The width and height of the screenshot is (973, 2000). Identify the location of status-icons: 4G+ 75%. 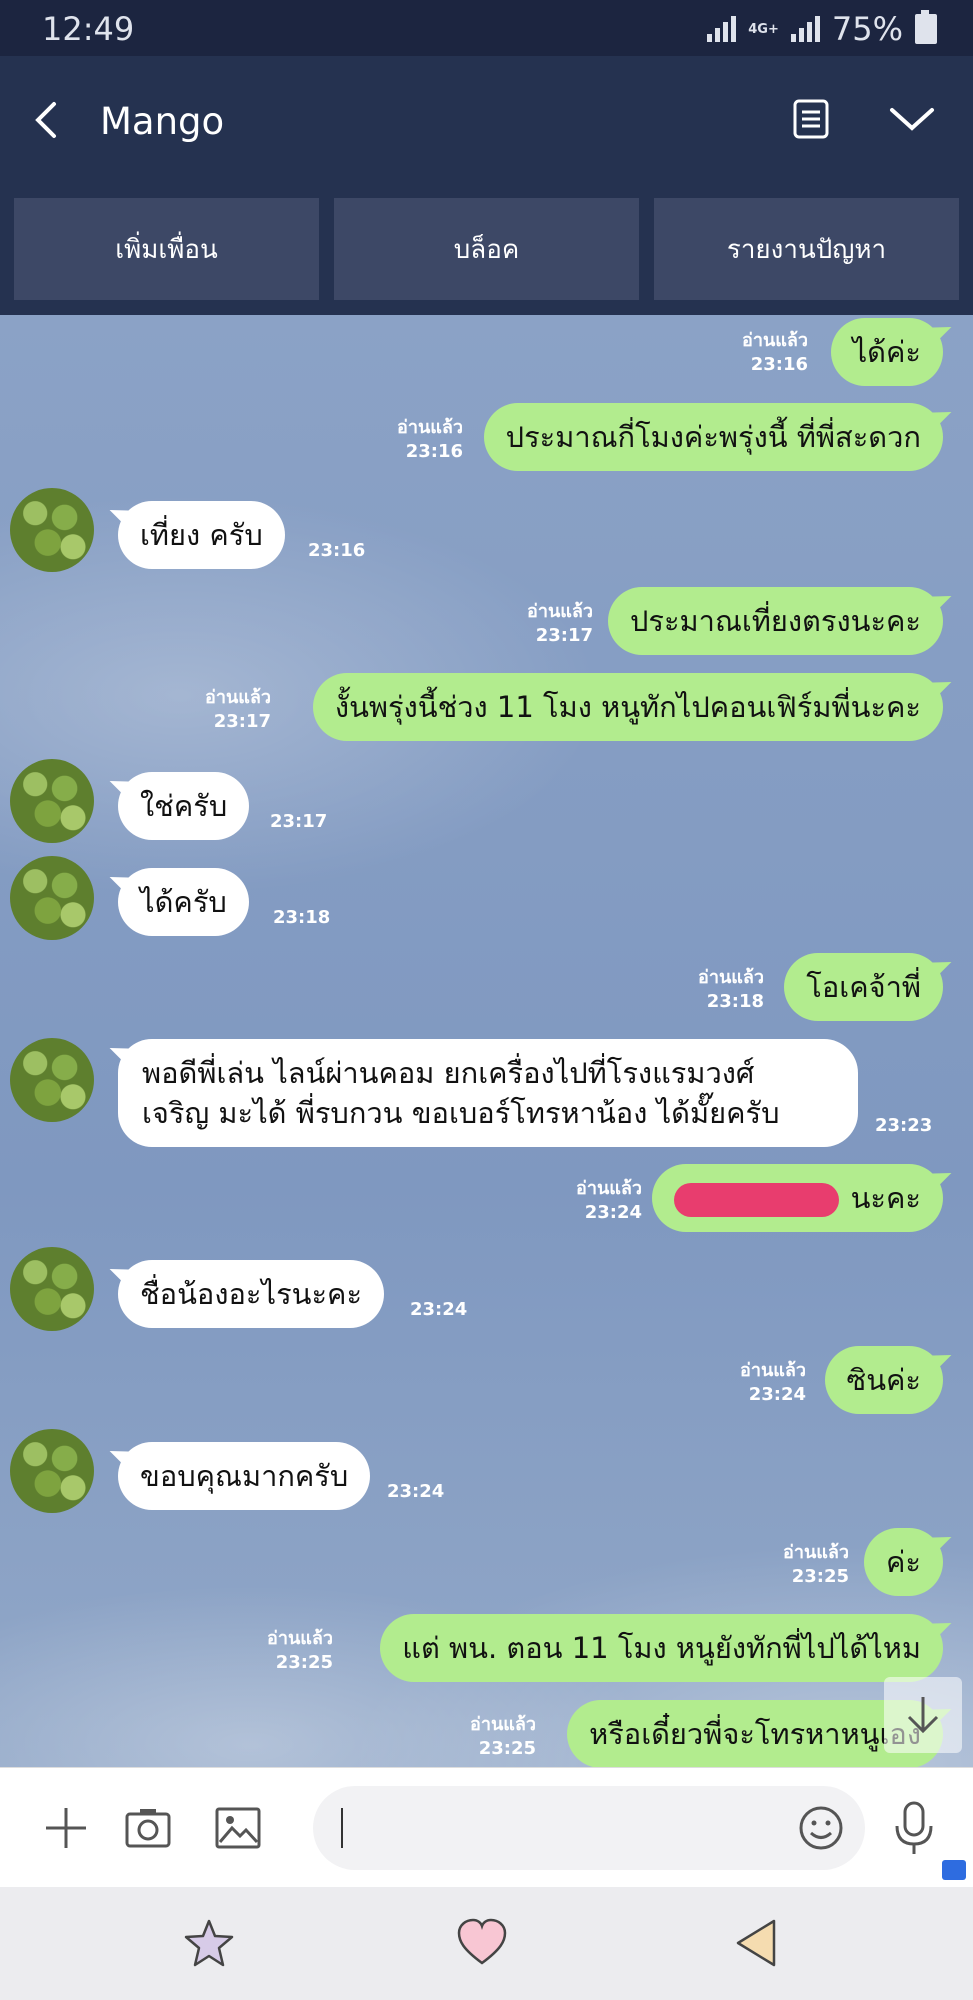
(822, 29).